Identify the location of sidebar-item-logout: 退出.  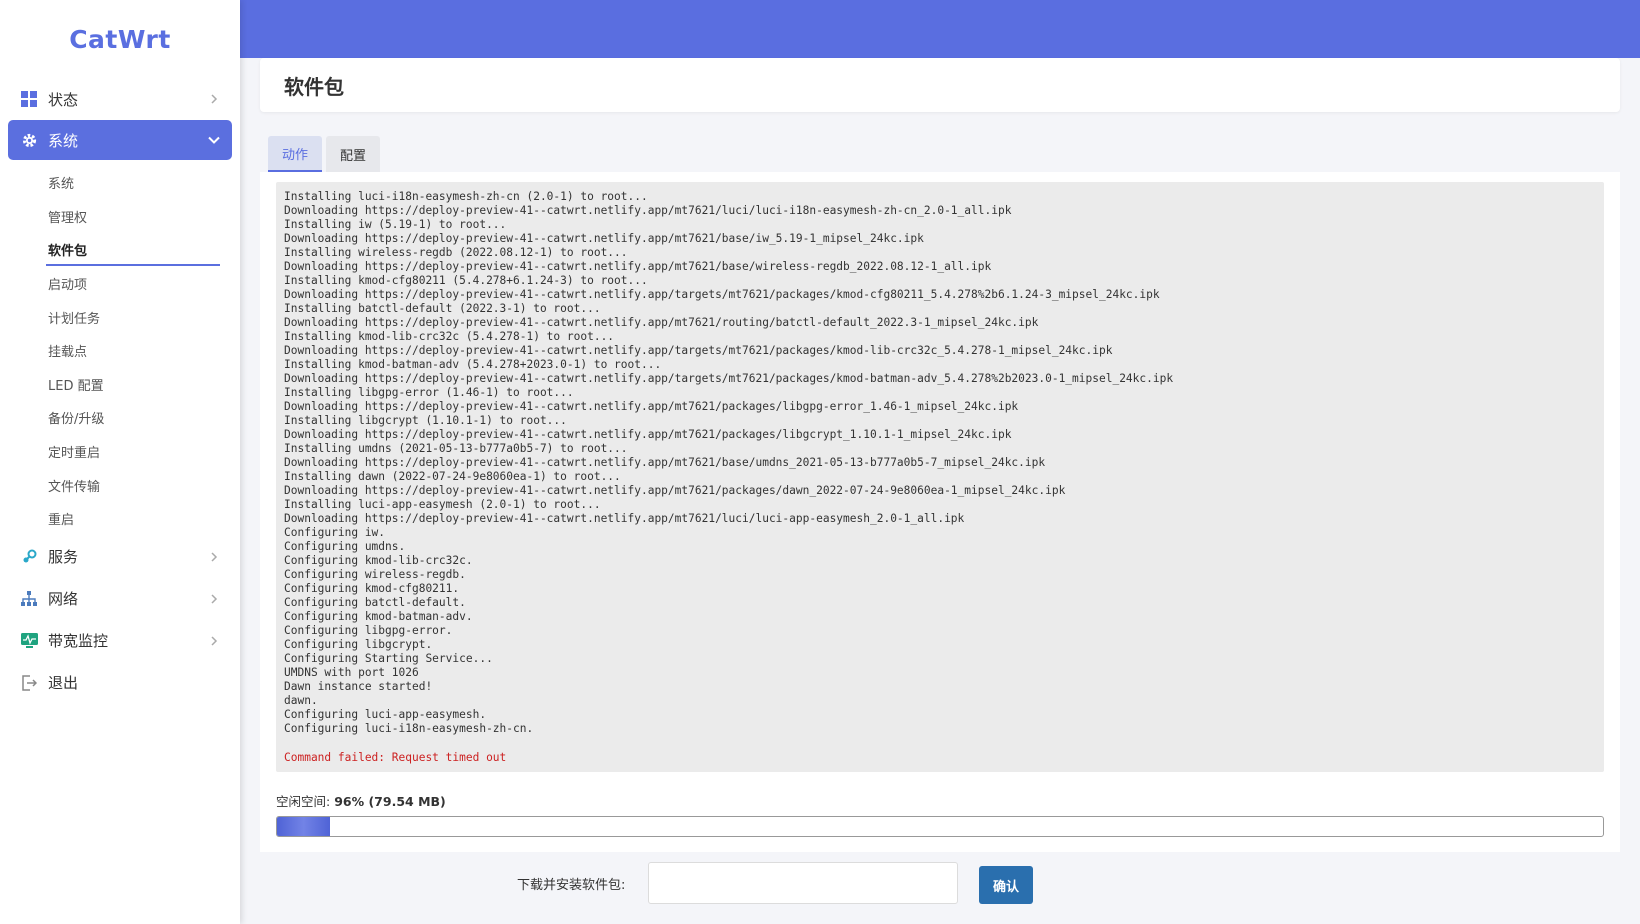
(120, 683).